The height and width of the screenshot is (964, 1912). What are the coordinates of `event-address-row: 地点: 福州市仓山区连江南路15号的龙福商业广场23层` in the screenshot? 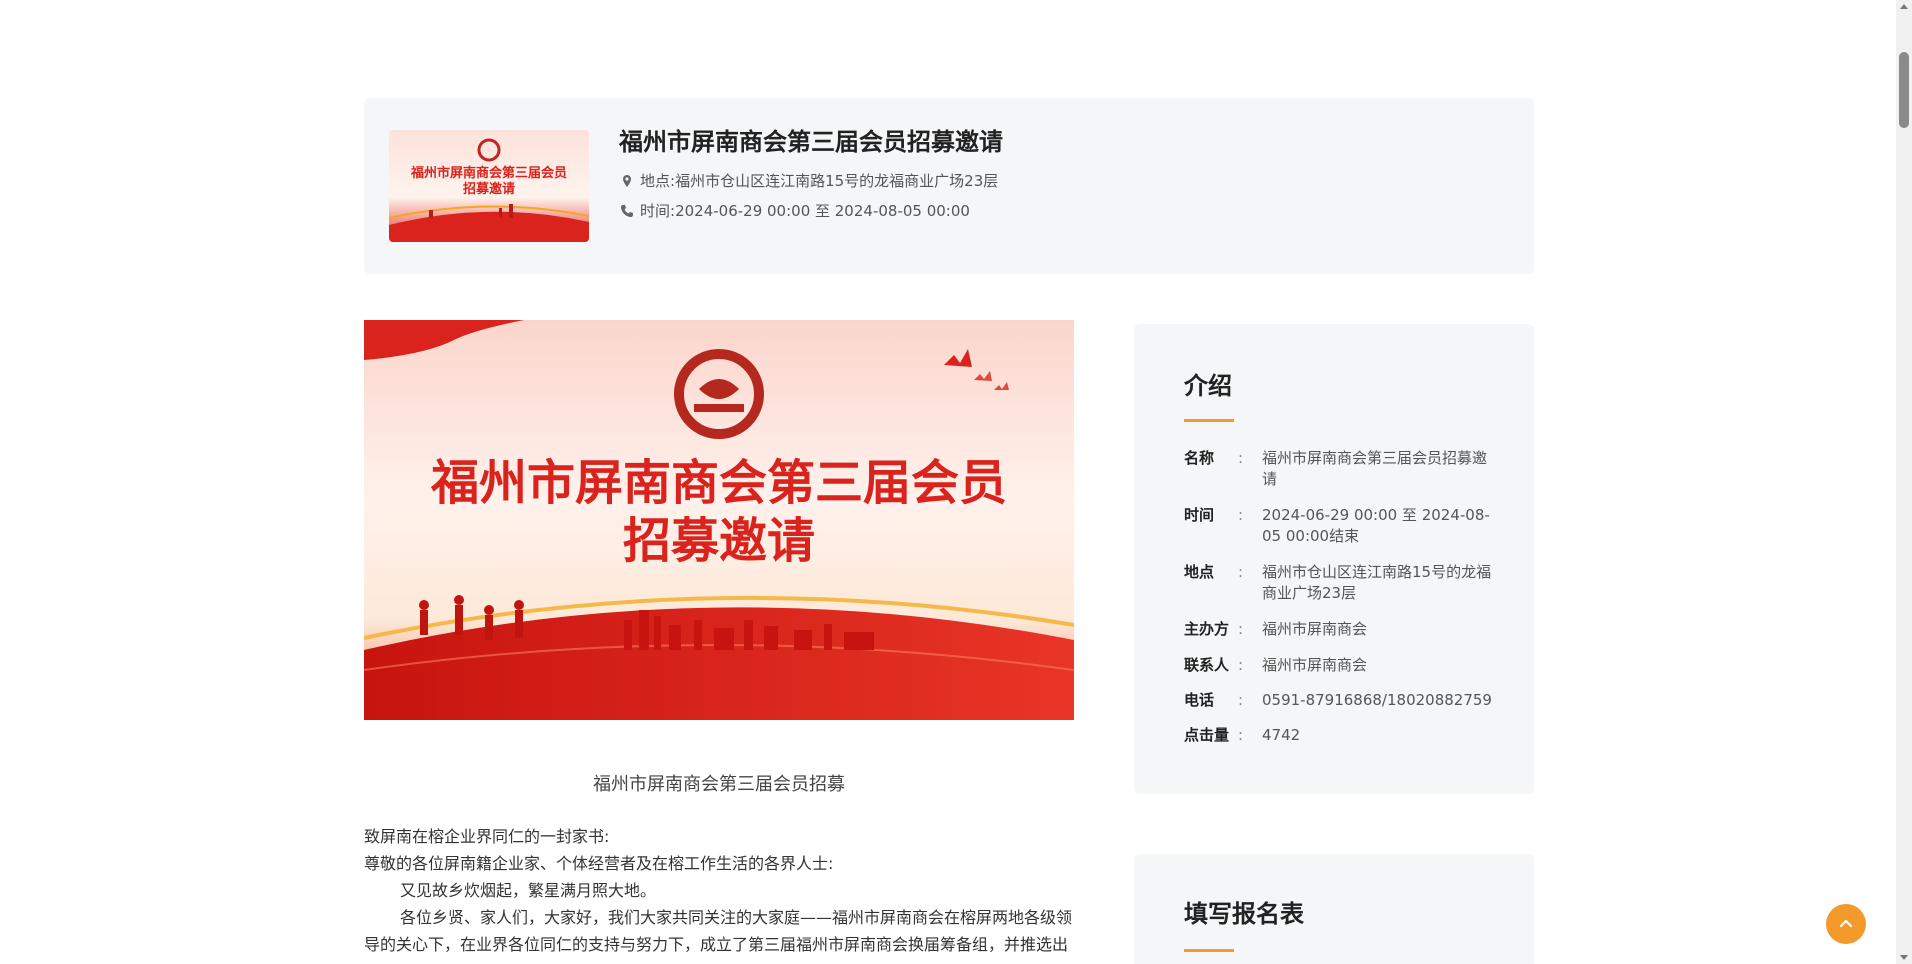 It's located at (809, 180).